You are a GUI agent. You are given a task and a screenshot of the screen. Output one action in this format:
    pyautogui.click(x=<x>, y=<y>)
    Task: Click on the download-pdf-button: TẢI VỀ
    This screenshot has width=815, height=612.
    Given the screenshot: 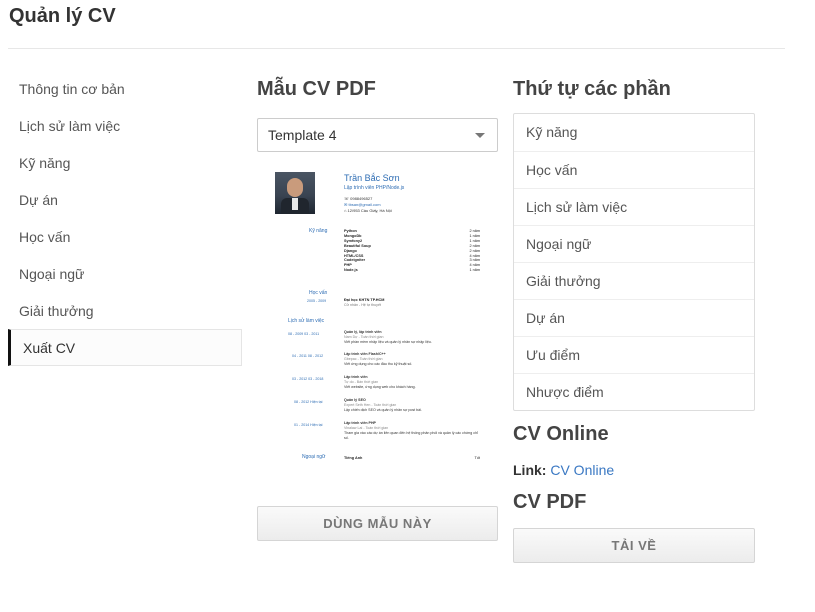 What is the action you would take?
    pyautogui.click(x=634, y=545)
    